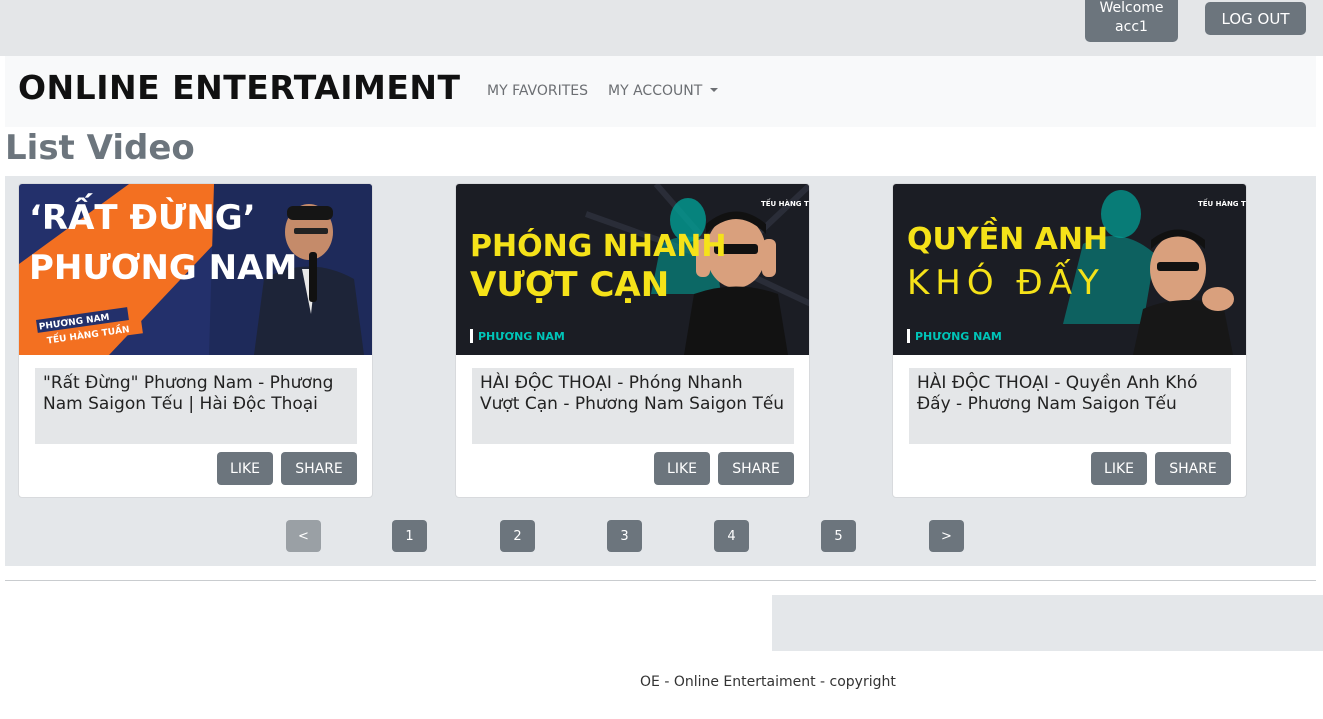  I want to click on thumb-text-3a: QUYỀN ANH, so click(1007, 237).